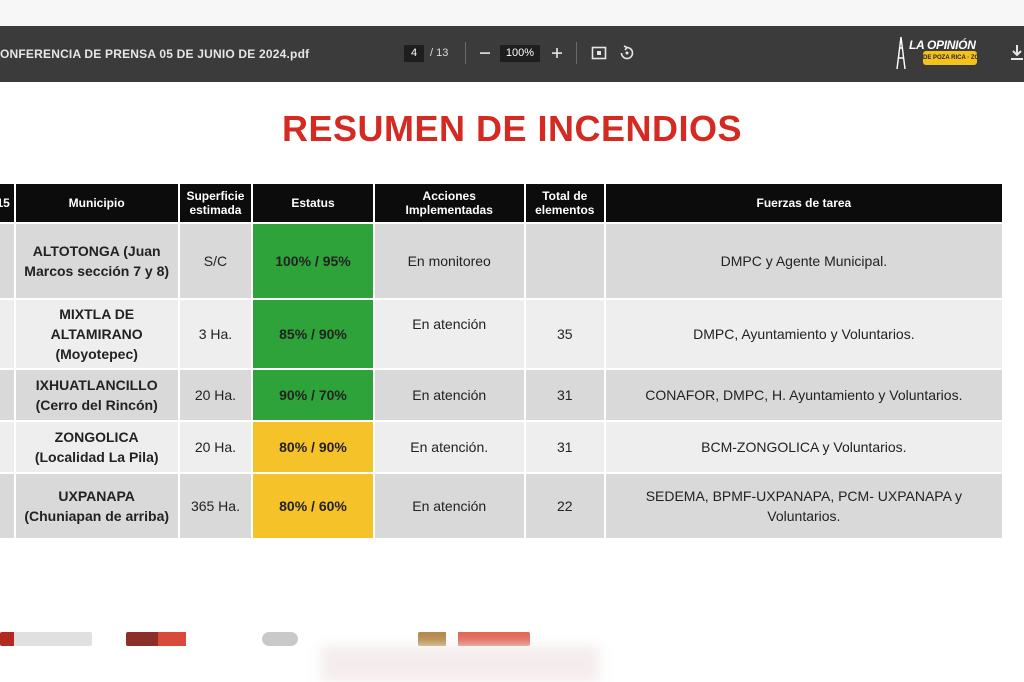 The image size is (1024, 682). What do you see at coordinates (449, 261) in the screenshot?
I see `cell-acciones: En monitoreo` at bounding box center [449, 261].